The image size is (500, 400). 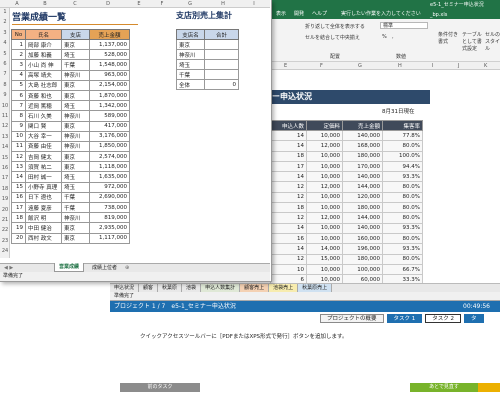 What do you see at coordinates (474, 41) in the screenshot?
I see `table-format-button: テーブルとして書式設定` at bounding box center [474, 41].